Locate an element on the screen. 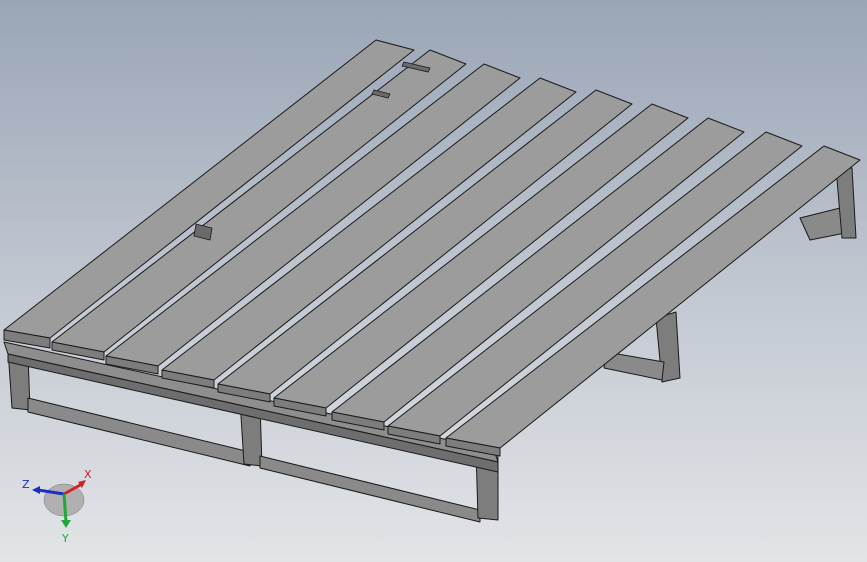 The height and width of the screenshot is (562, 867). reference-triad: Z X Y is located at coordinates (59, 507).